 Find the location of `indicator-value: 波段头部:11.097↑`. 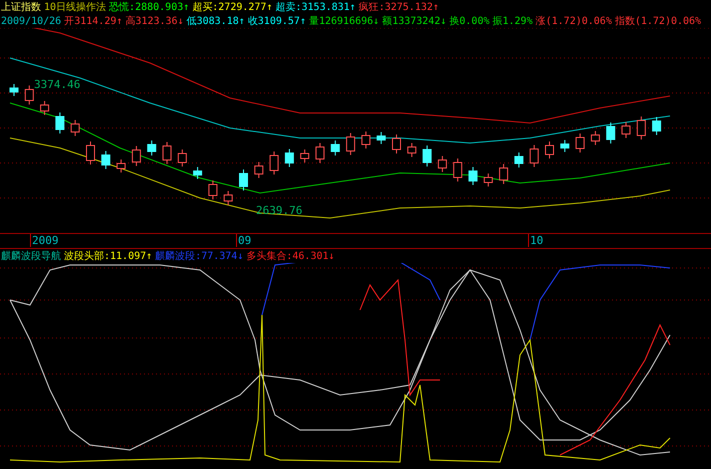

indicator-value: 波段头部:11.097↑ is located at coordinates (108, 256).